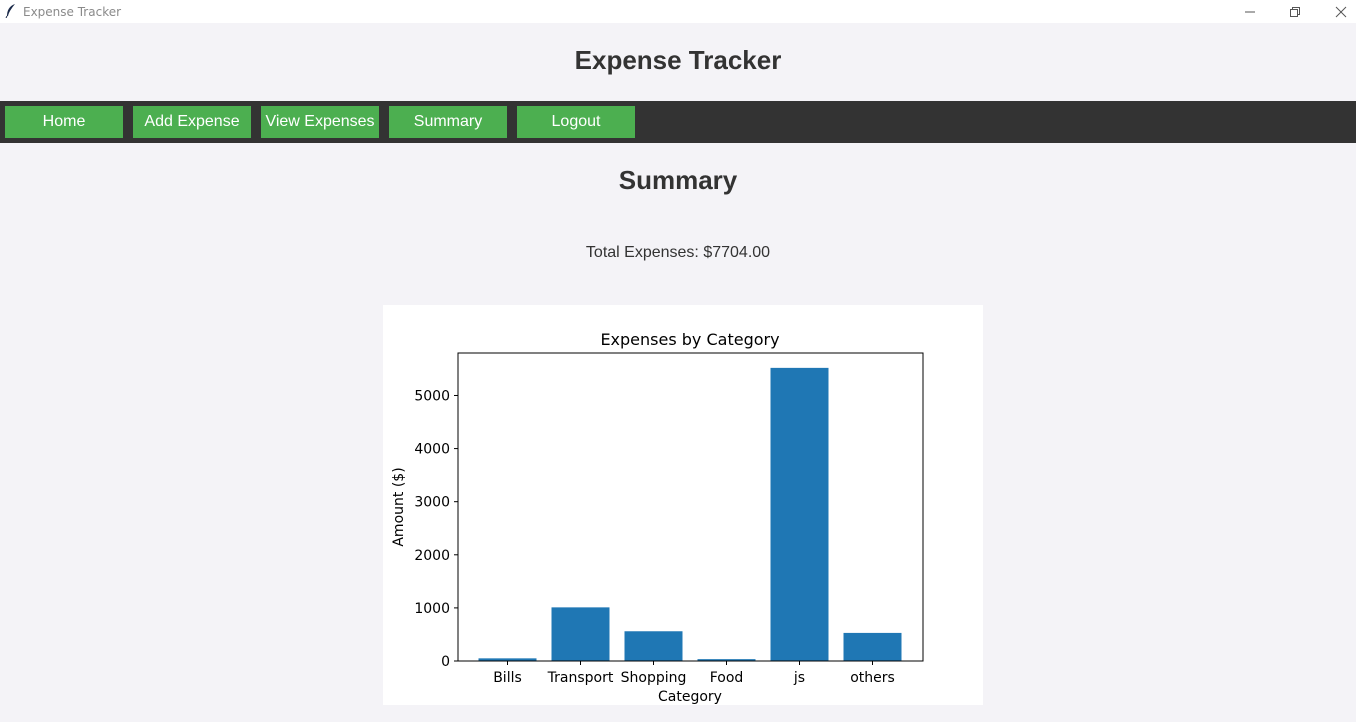  I want to click on bar-shopping, so click(653, 646).